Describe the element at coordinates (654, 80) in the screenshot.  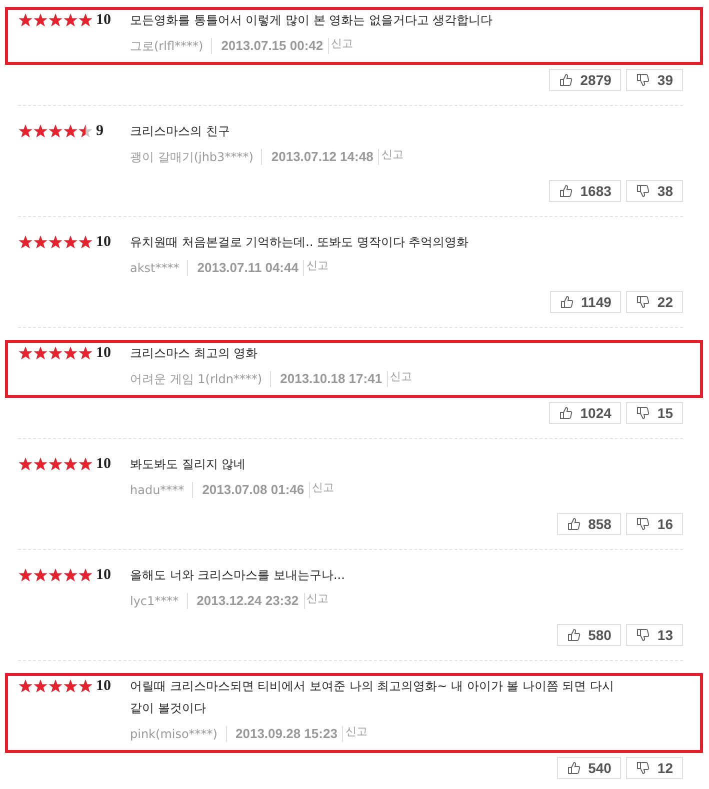
I see `dislike-button: 39` at that location.